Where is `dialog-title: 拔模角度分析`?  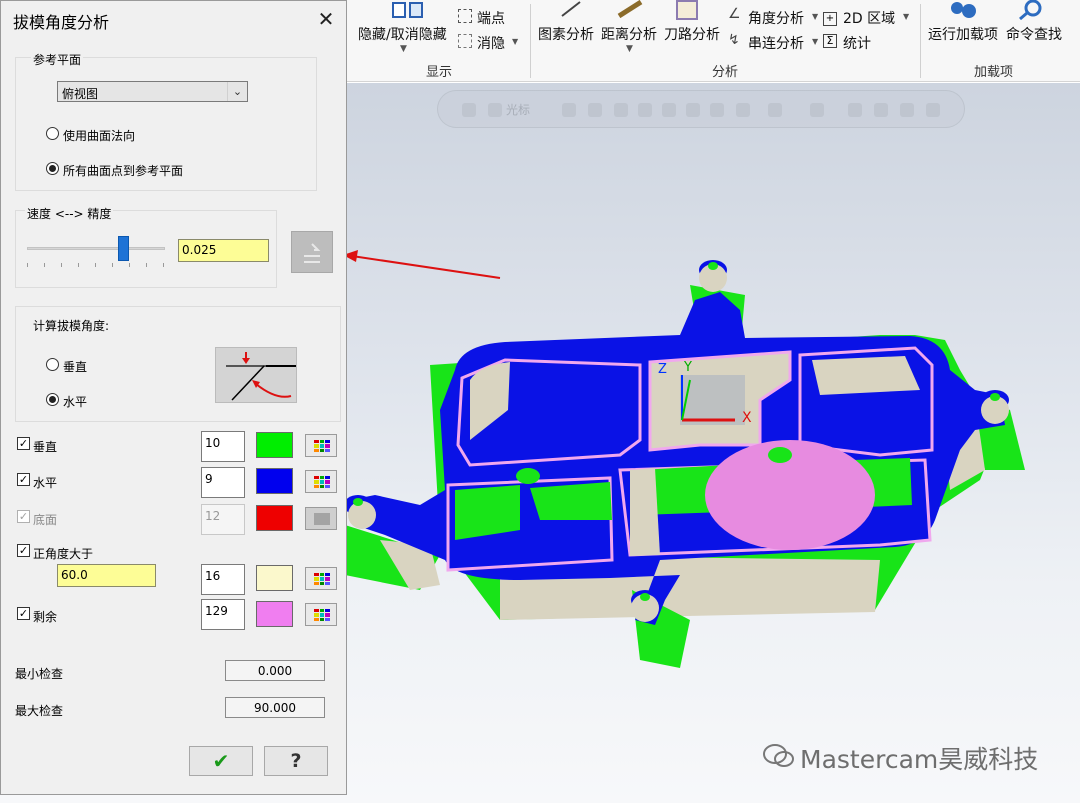
dialog-title: 拔模角度分析 is located at coordinates (61, 22).